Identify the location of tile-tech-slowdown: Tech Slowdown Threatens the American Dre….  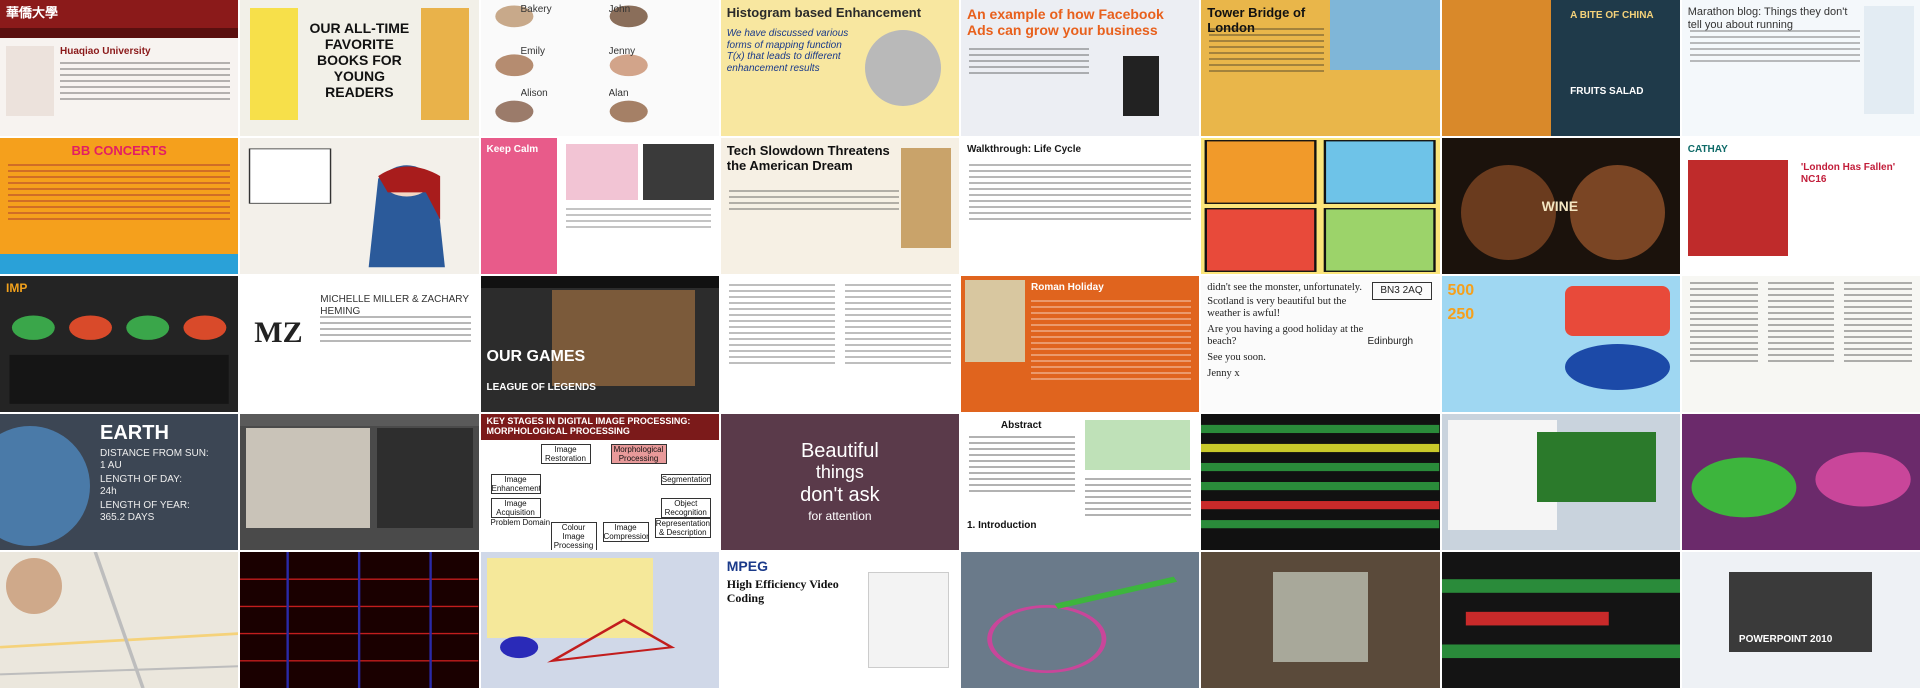
(839, 206).